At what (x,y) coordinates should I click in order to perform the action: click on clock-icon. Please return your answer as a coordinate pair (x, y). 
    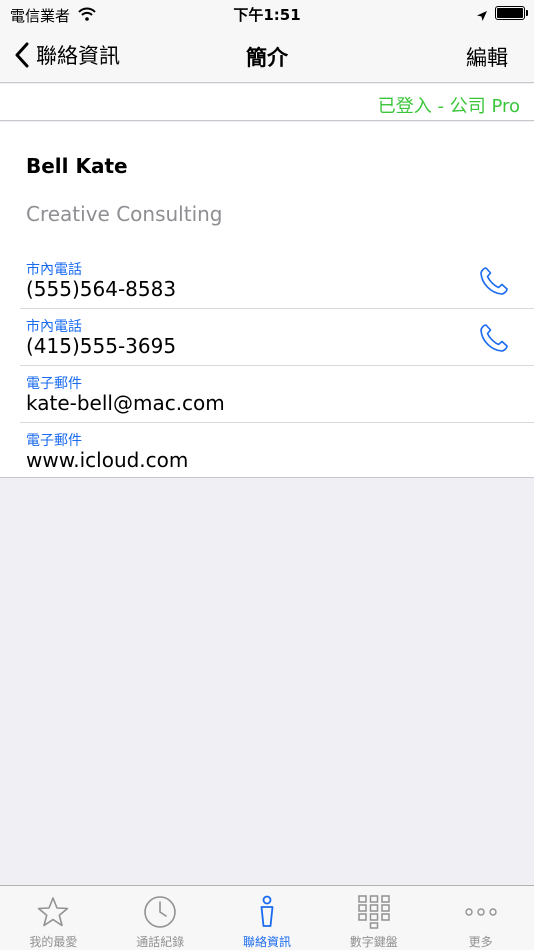
    Looking at the image, I should click on (160, 912).